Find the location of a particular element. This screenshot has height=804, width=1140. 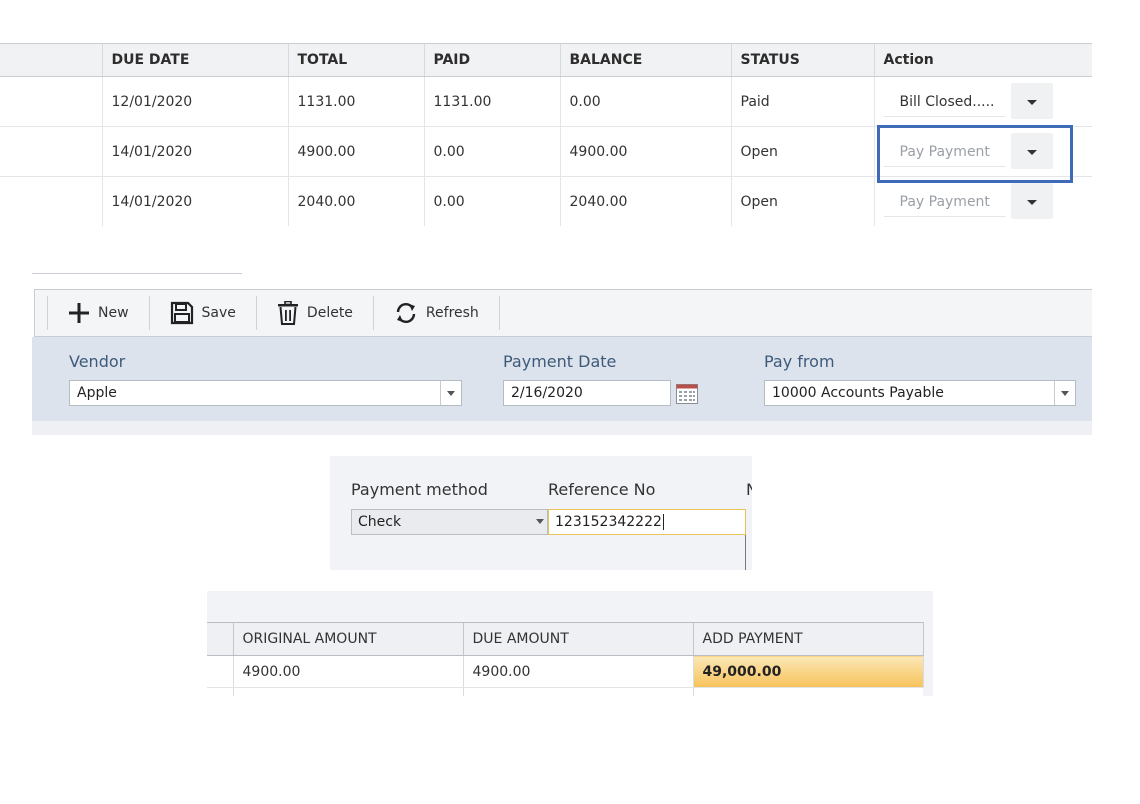

refresh-icon is located at coordinates (406, 313).